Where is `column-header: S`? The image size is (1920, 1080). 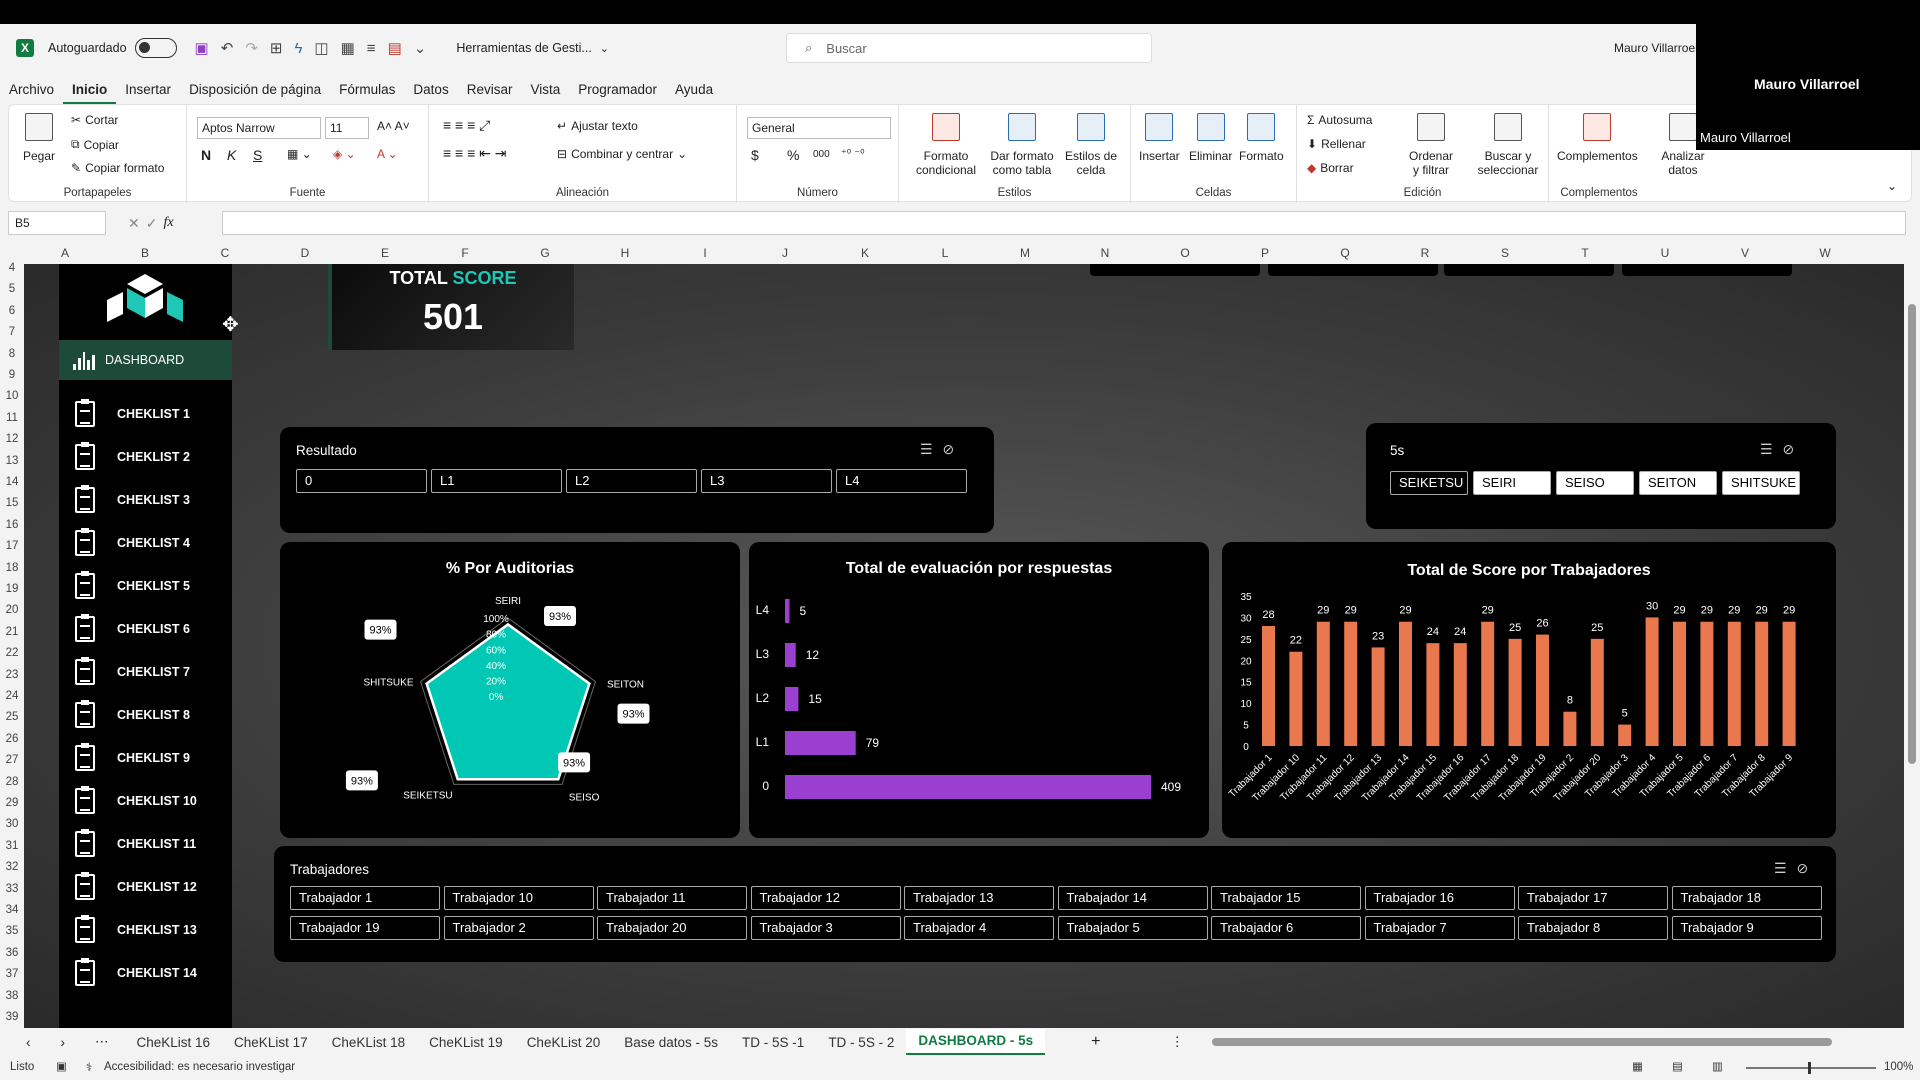 column-header: S is located at coordinates (1505, 253).